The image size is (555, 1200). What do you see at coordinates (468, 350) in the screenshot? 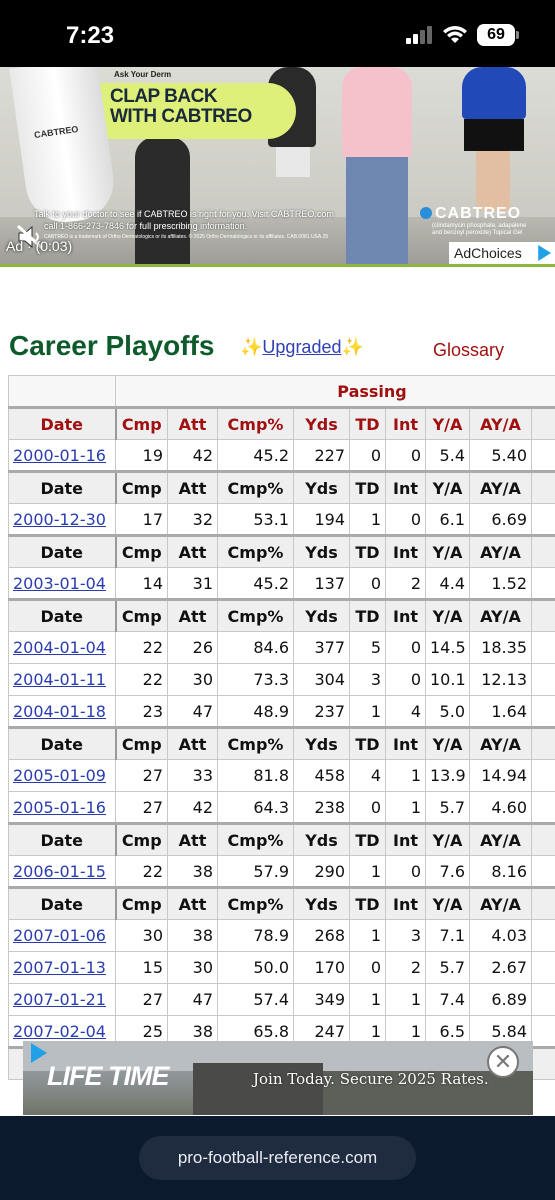
I see `glossary-link: Glossary` at bounding box center [468, 350].